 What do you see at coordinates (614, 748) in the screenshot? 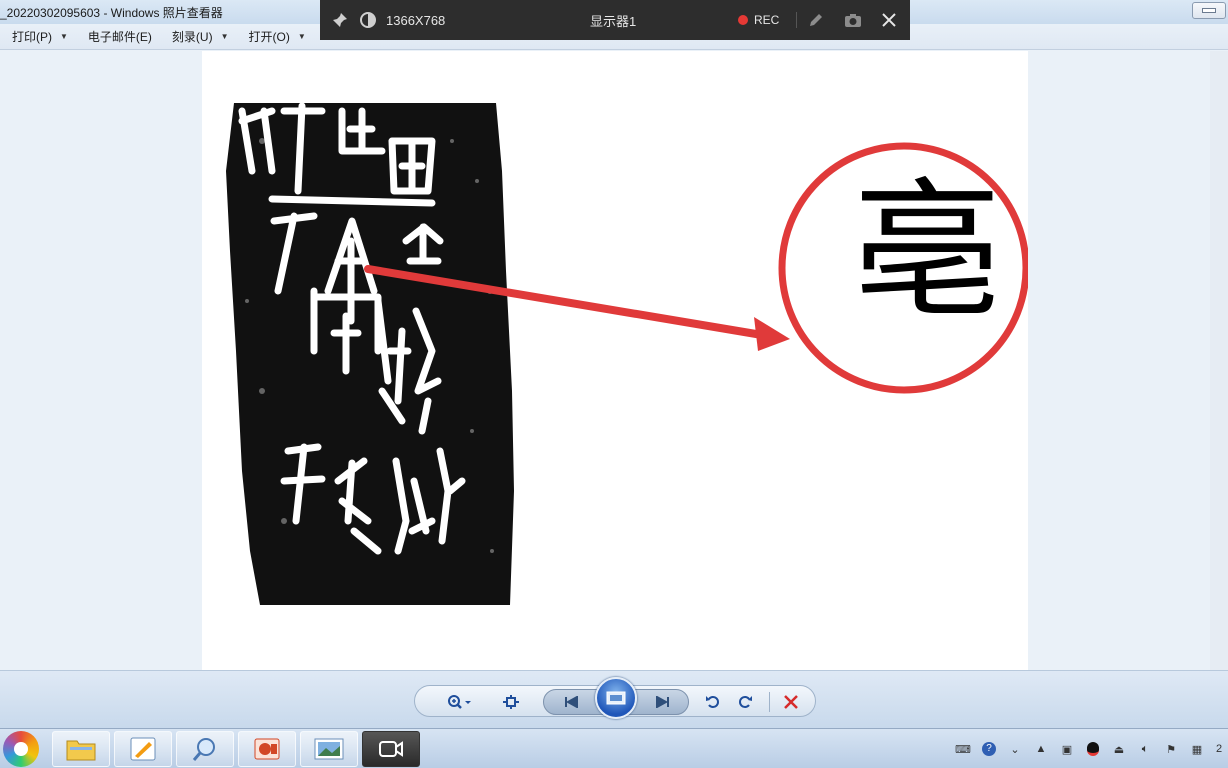
I see `taskbar: ⌨ ? ⌄ ▲ ▣ ⏏ 🔈︎ ⚑ ▦ 2` at bounding box center [614, 748].